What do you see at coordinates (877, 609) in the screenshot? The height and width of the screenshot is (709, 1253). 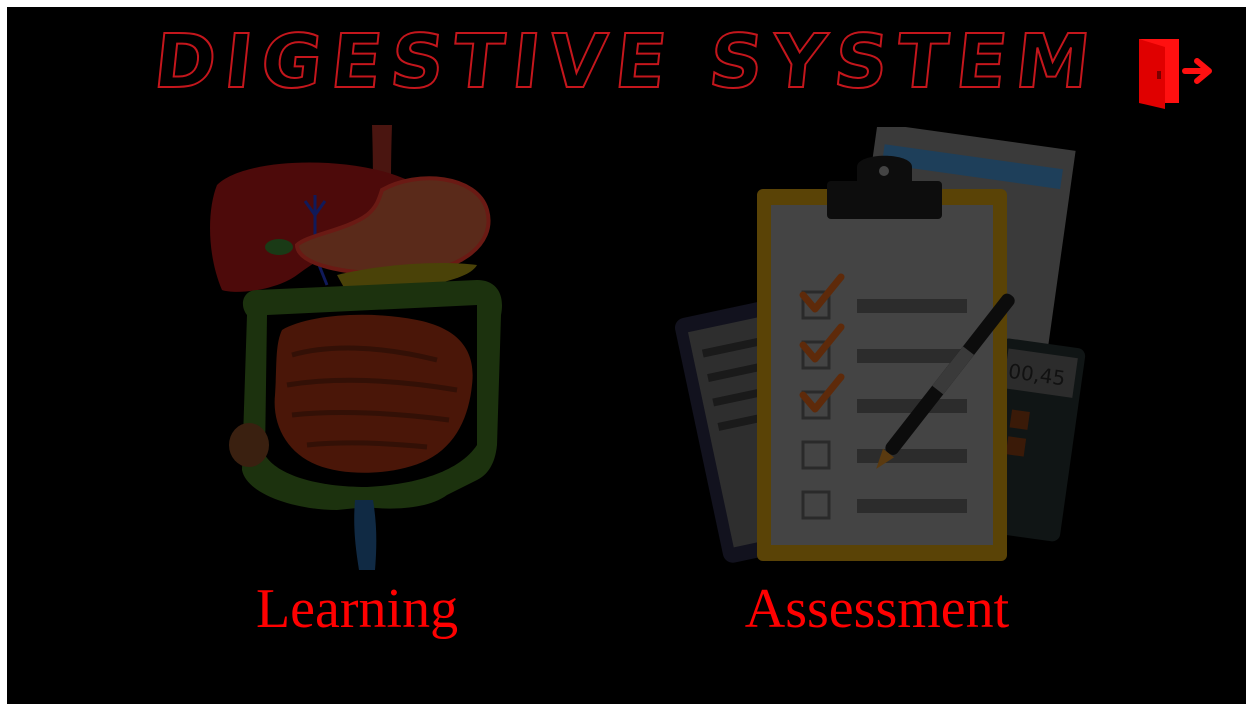 I see `assessment-label: Assessment` at bounding box center [877, 609].